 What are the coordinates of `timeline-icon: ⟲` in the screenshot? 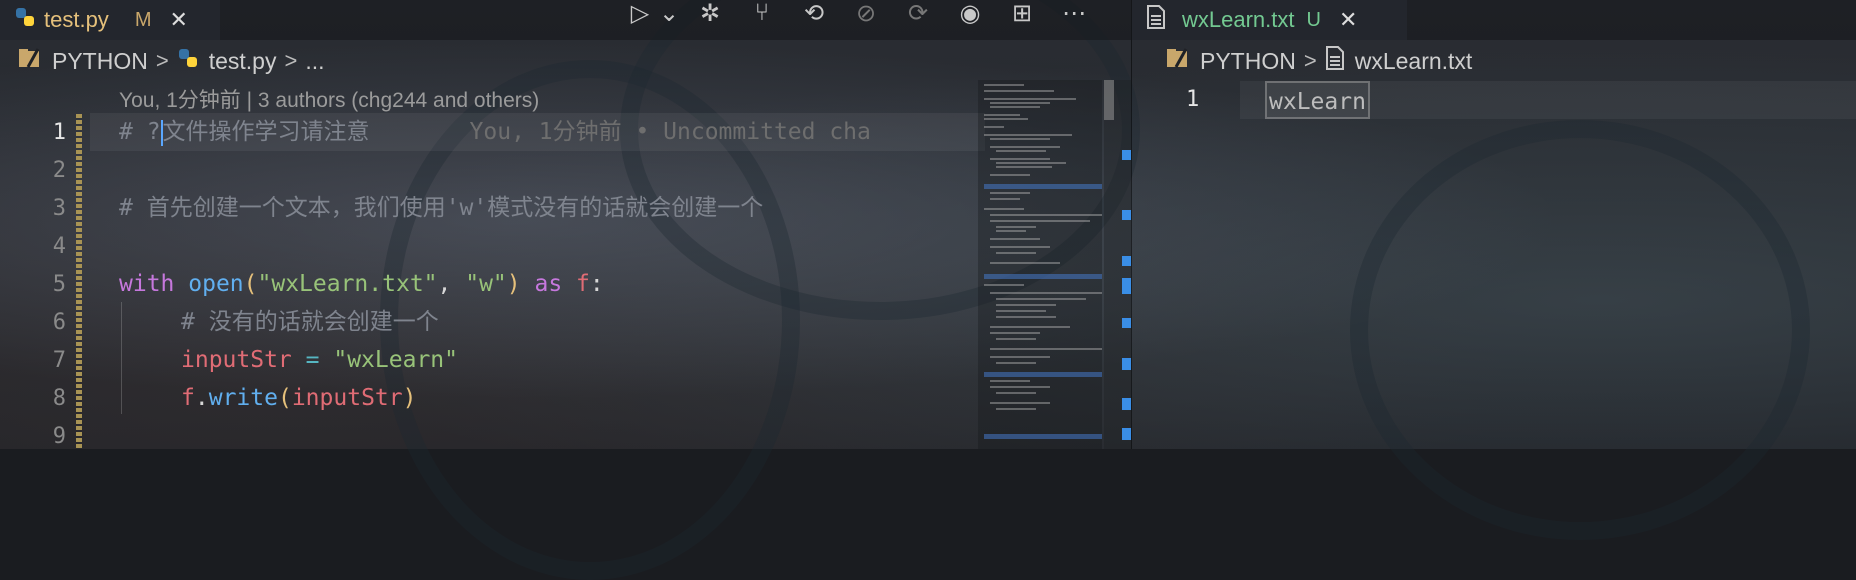 It's located at (814, 14).